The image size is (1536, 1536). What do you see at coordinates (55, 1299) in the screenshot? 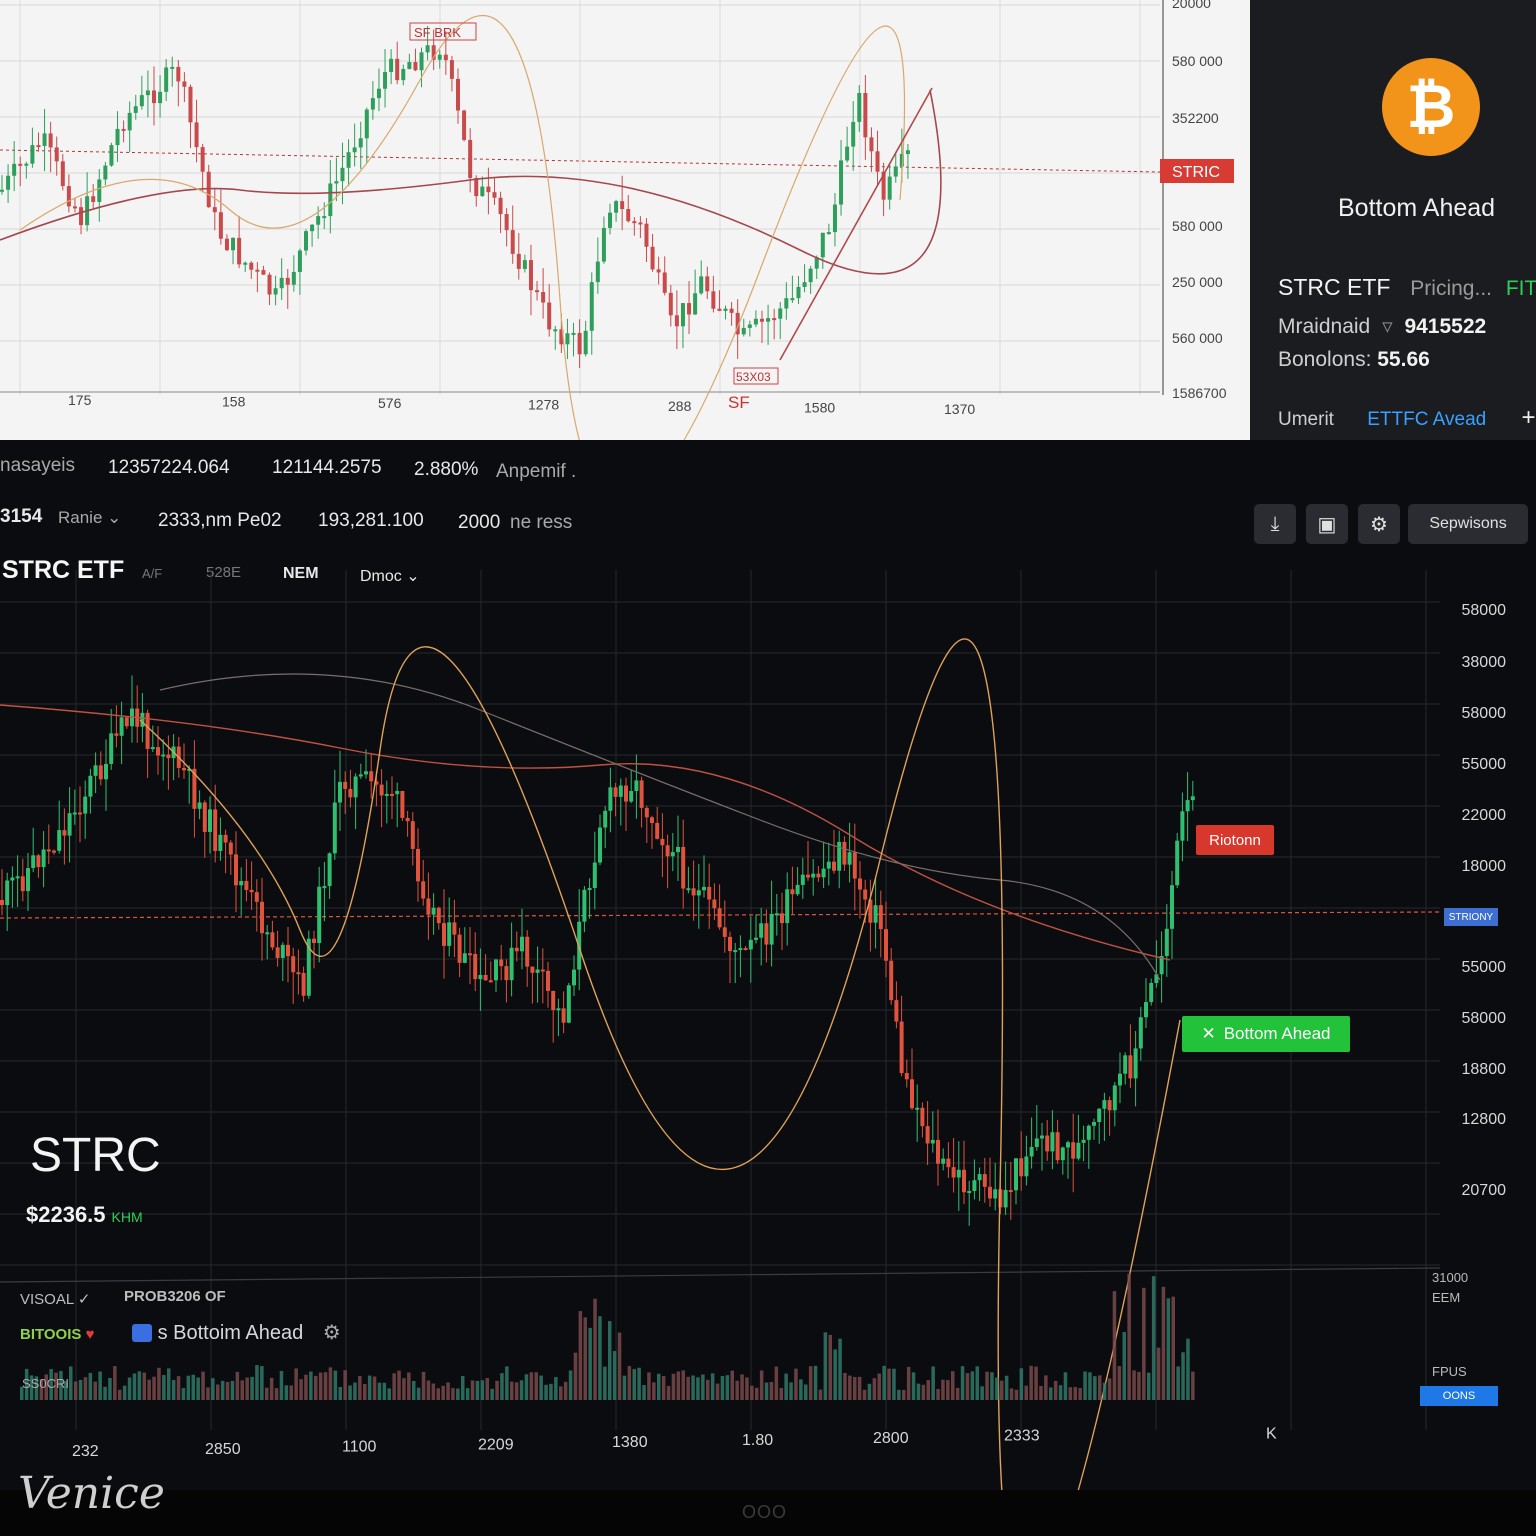
I see `volume-label: VISOAL ✓` at bounding box center [55, 1299].